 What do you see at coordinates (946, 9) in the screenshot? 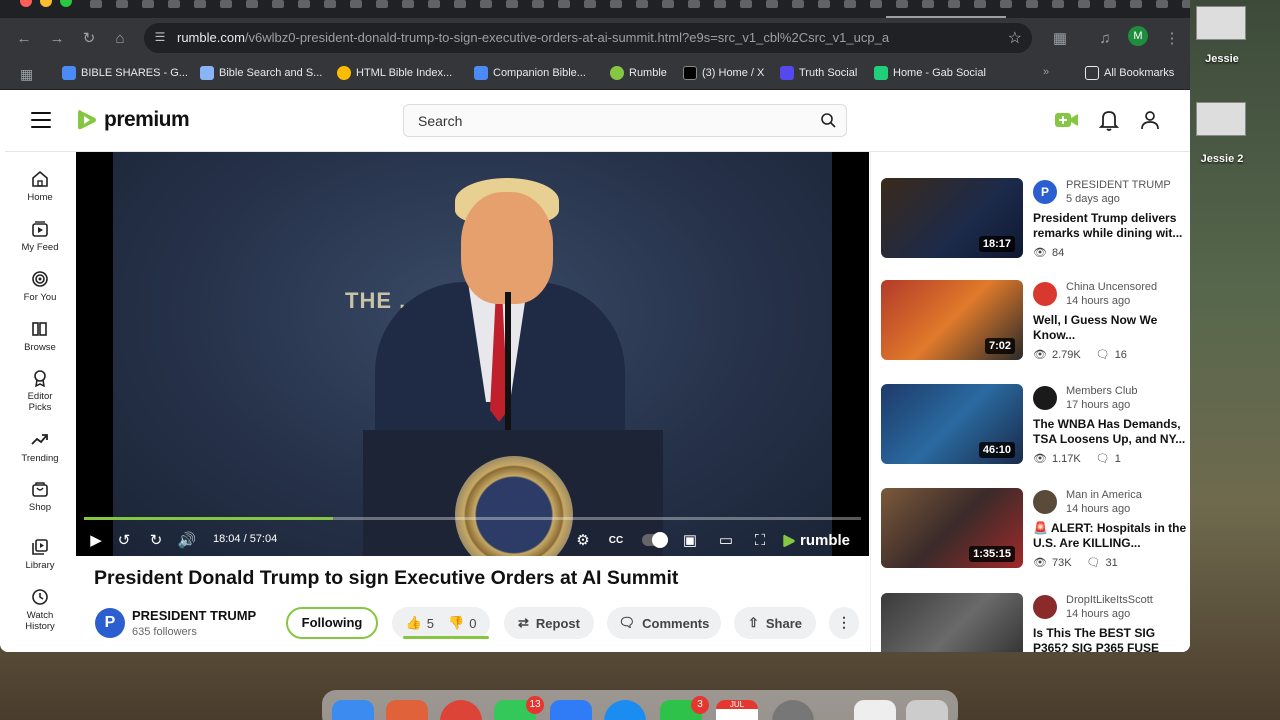
I see `active-tab` at bounding box center [946, 9].